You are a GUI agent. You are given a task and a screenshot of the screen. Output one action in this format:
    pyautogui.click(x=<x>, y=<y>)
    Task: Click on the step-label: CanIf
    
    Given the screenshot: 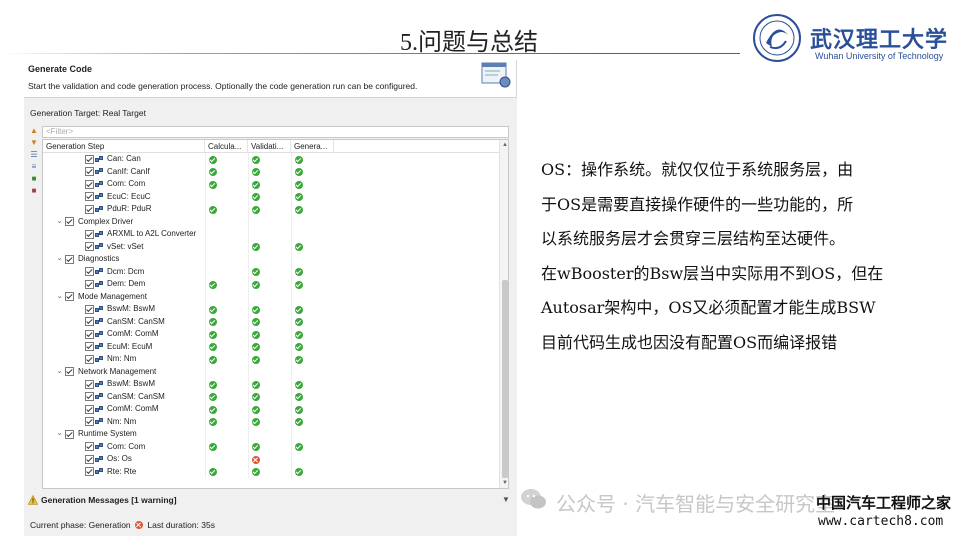 What is the action you would take?
    pyautogui.click(x=128, y=171)
    